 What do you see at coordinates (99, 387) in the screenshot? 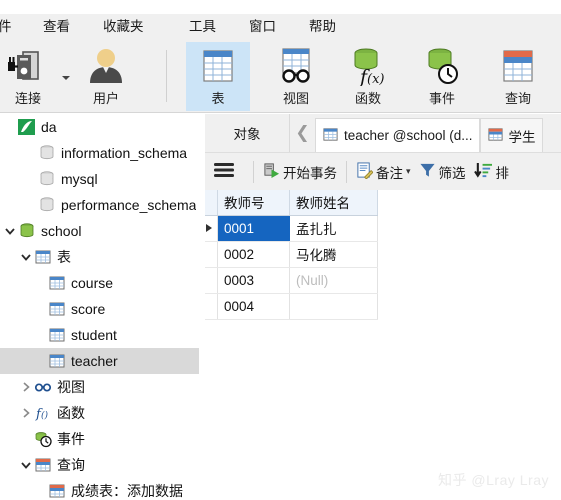
I see `tree-item-views-folder: 视图` at bounding box center [99, 387].